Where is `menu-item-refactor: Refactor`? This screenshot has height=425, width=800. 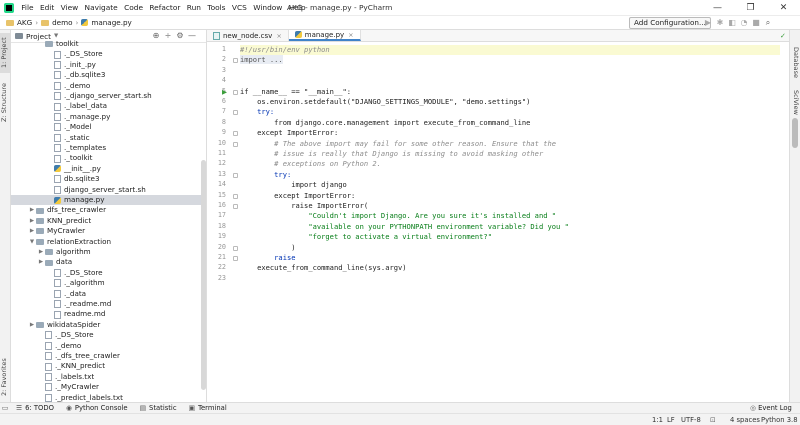
menu-item-refactor: Refactor is located at coordinates (164, 8).